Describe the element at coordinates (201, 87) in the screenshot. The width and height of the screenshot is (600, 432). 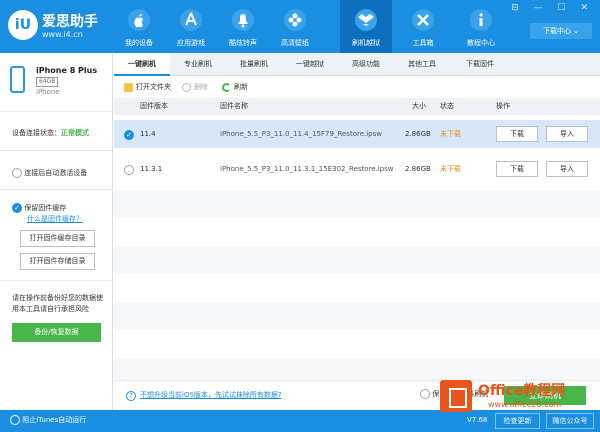
I see `delete-label: 删除` at that location.